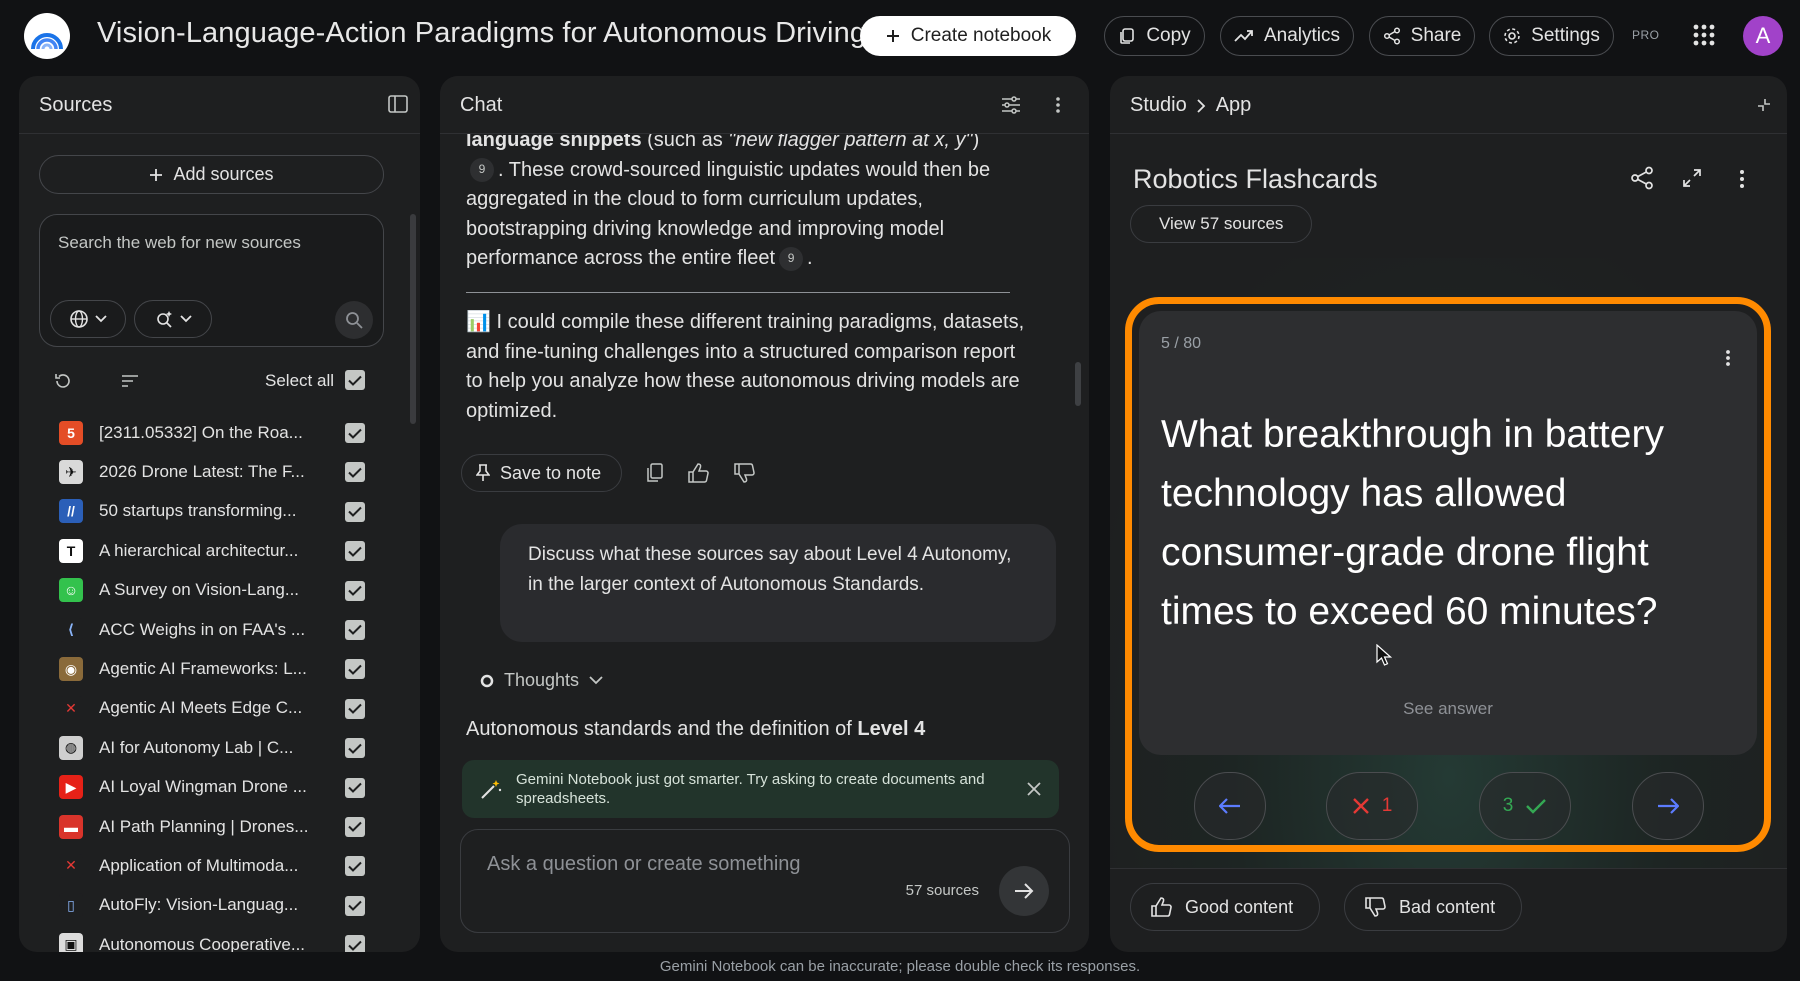  I want to click on apps-grid-icon, so click(1704, 35).